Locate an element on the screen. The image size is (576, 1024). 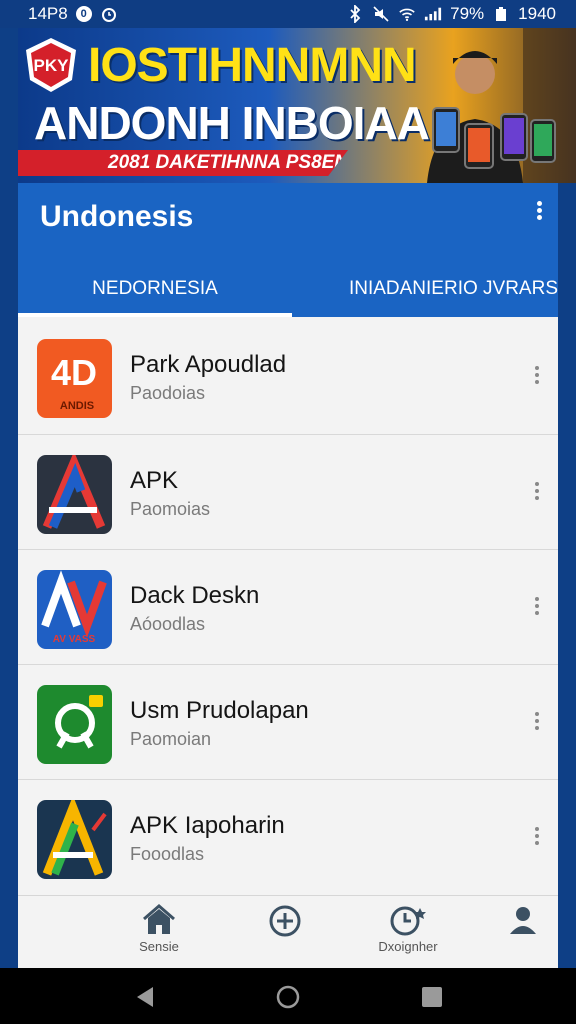
app-name: APK Iapoharin is located at coordinates (207, 825).